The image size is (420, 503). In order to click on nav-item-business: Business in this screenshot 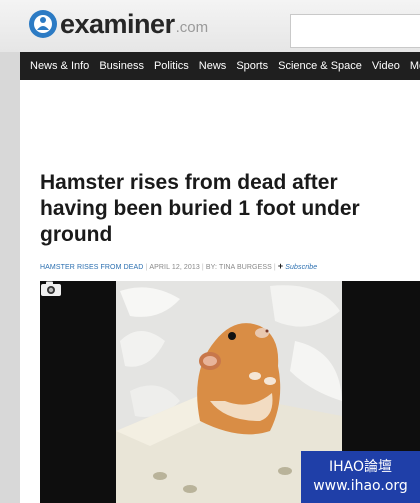, I will do `click(121, 66)`.